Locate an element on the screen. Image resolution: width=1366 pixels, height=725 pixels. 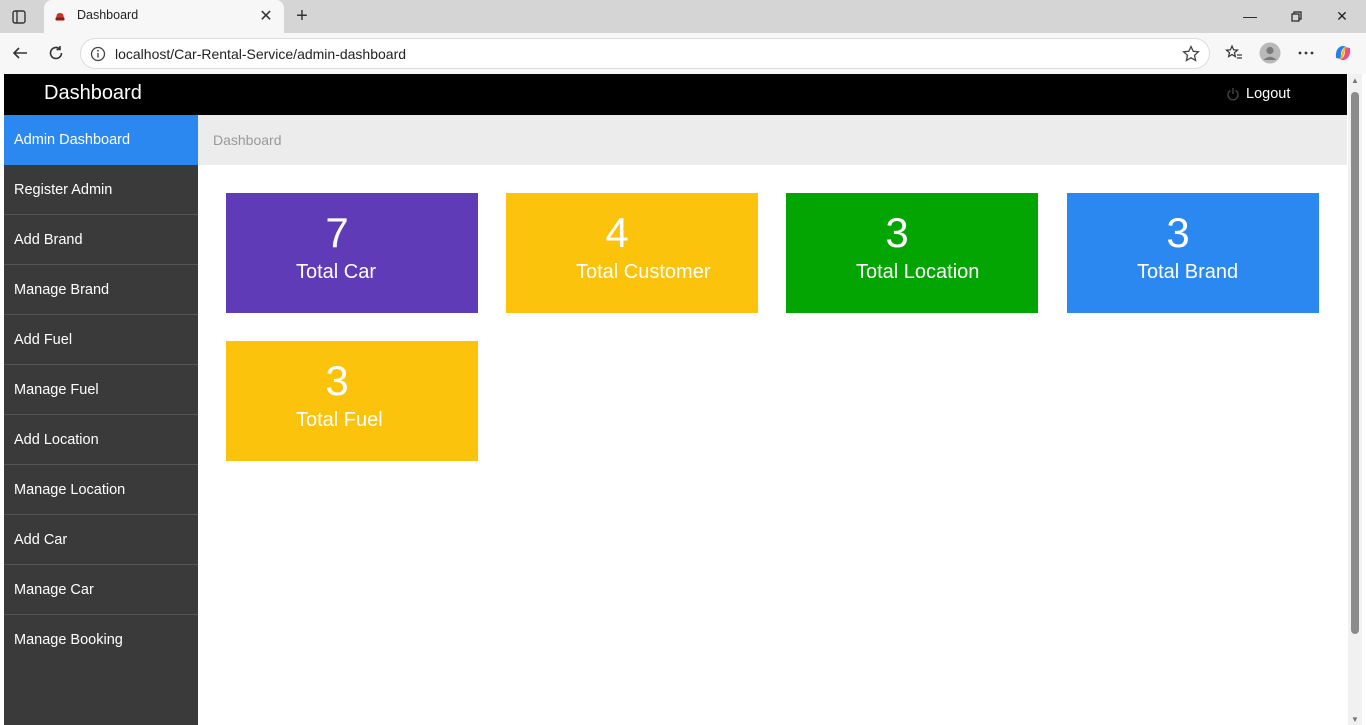
logout-label: Logout is located at coordinates (1268, 94).